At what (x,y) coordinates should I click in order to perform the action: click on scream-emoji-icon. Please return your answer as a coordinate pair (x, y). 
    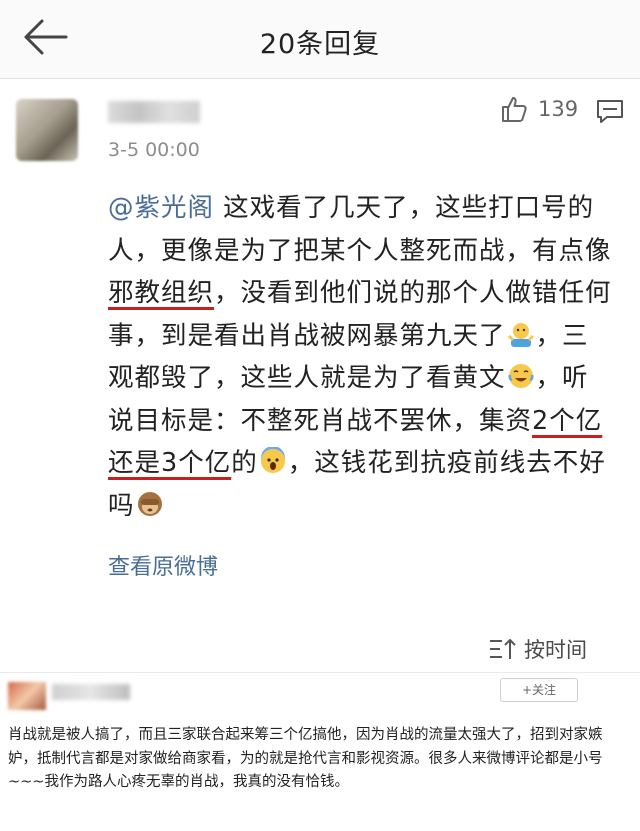
    Looking at the image, I should click on (272, 460).